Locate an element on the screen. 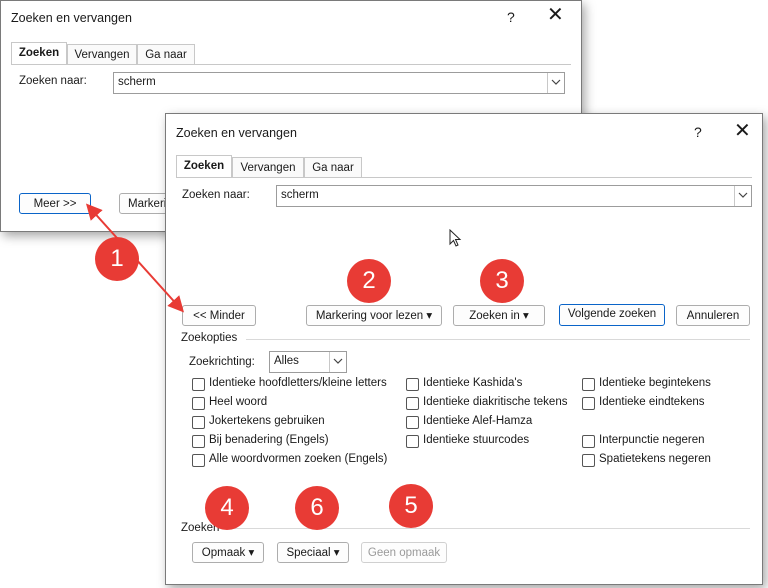 The width and height of the screenshot is (768, 588). checkbox-label: Identieke diakritische tekens is located at coordinates (495, 402).